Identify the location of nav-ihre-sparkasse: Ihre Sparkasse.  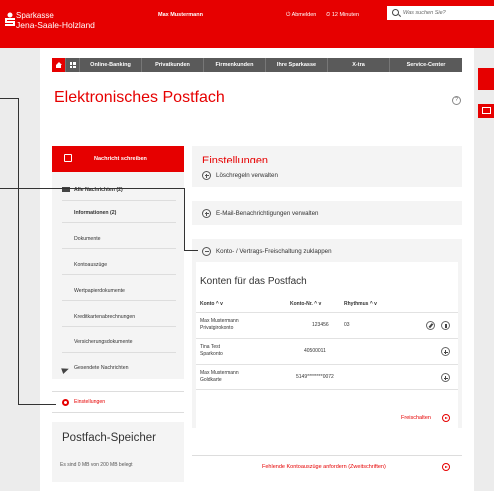
(297, 65).